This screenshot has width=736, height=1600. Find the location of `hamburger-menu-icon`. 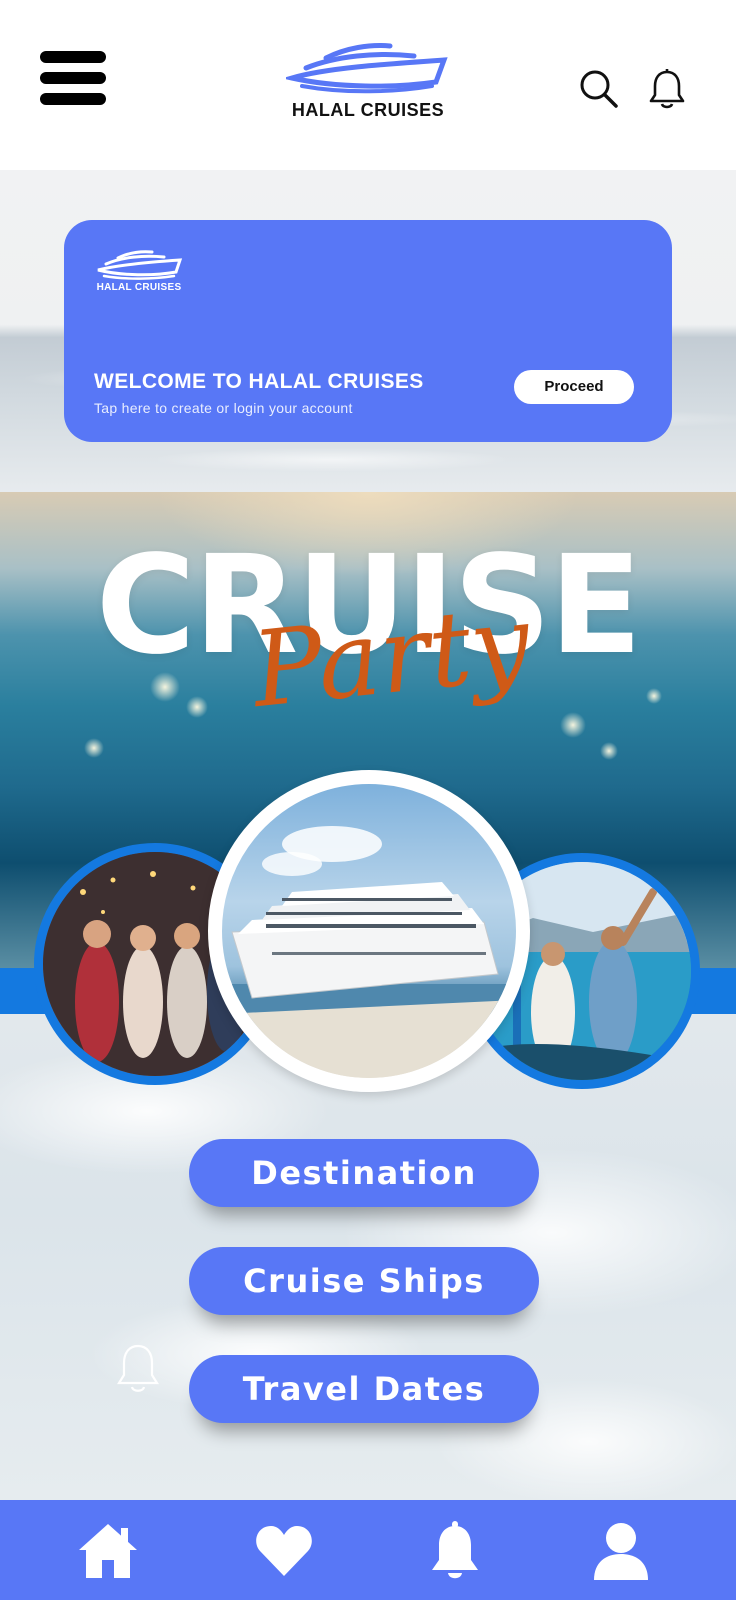

hamburger-menu-icon is located at coordinates (74, 79).